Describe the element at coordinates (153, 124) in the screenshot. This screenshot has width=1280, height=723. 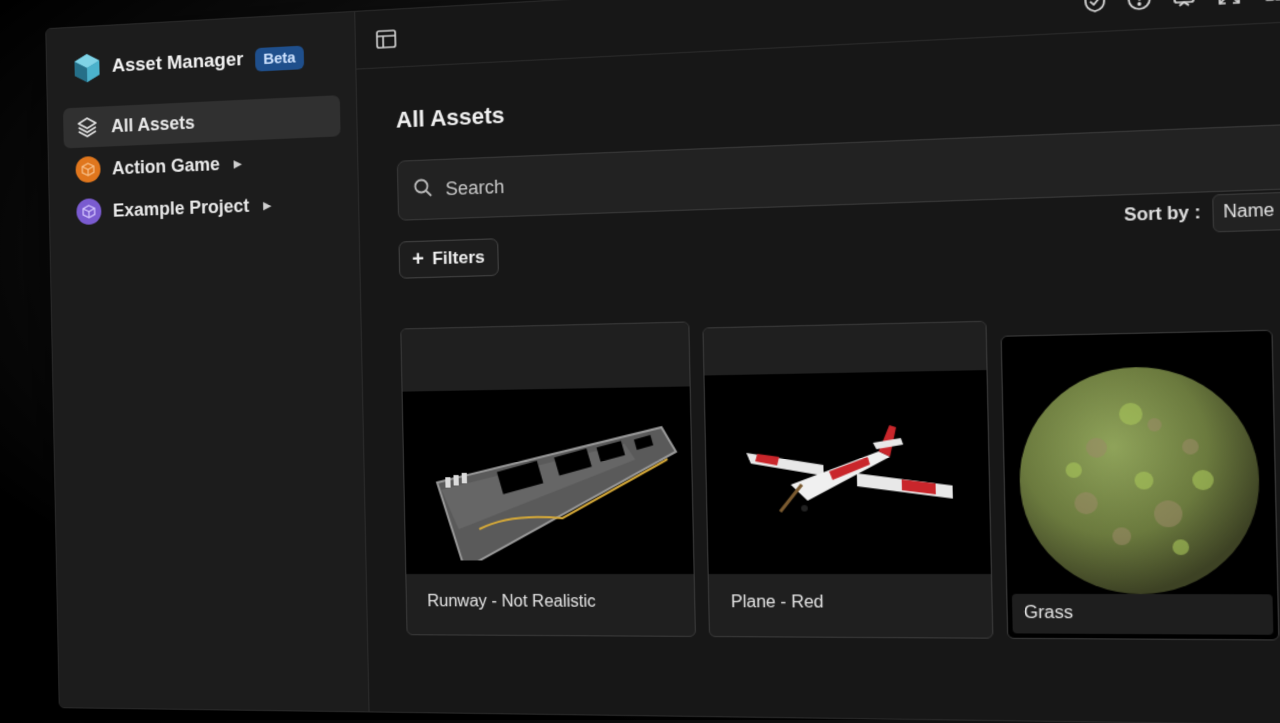
I see `sidebar-item-label: All Assets` at that location.